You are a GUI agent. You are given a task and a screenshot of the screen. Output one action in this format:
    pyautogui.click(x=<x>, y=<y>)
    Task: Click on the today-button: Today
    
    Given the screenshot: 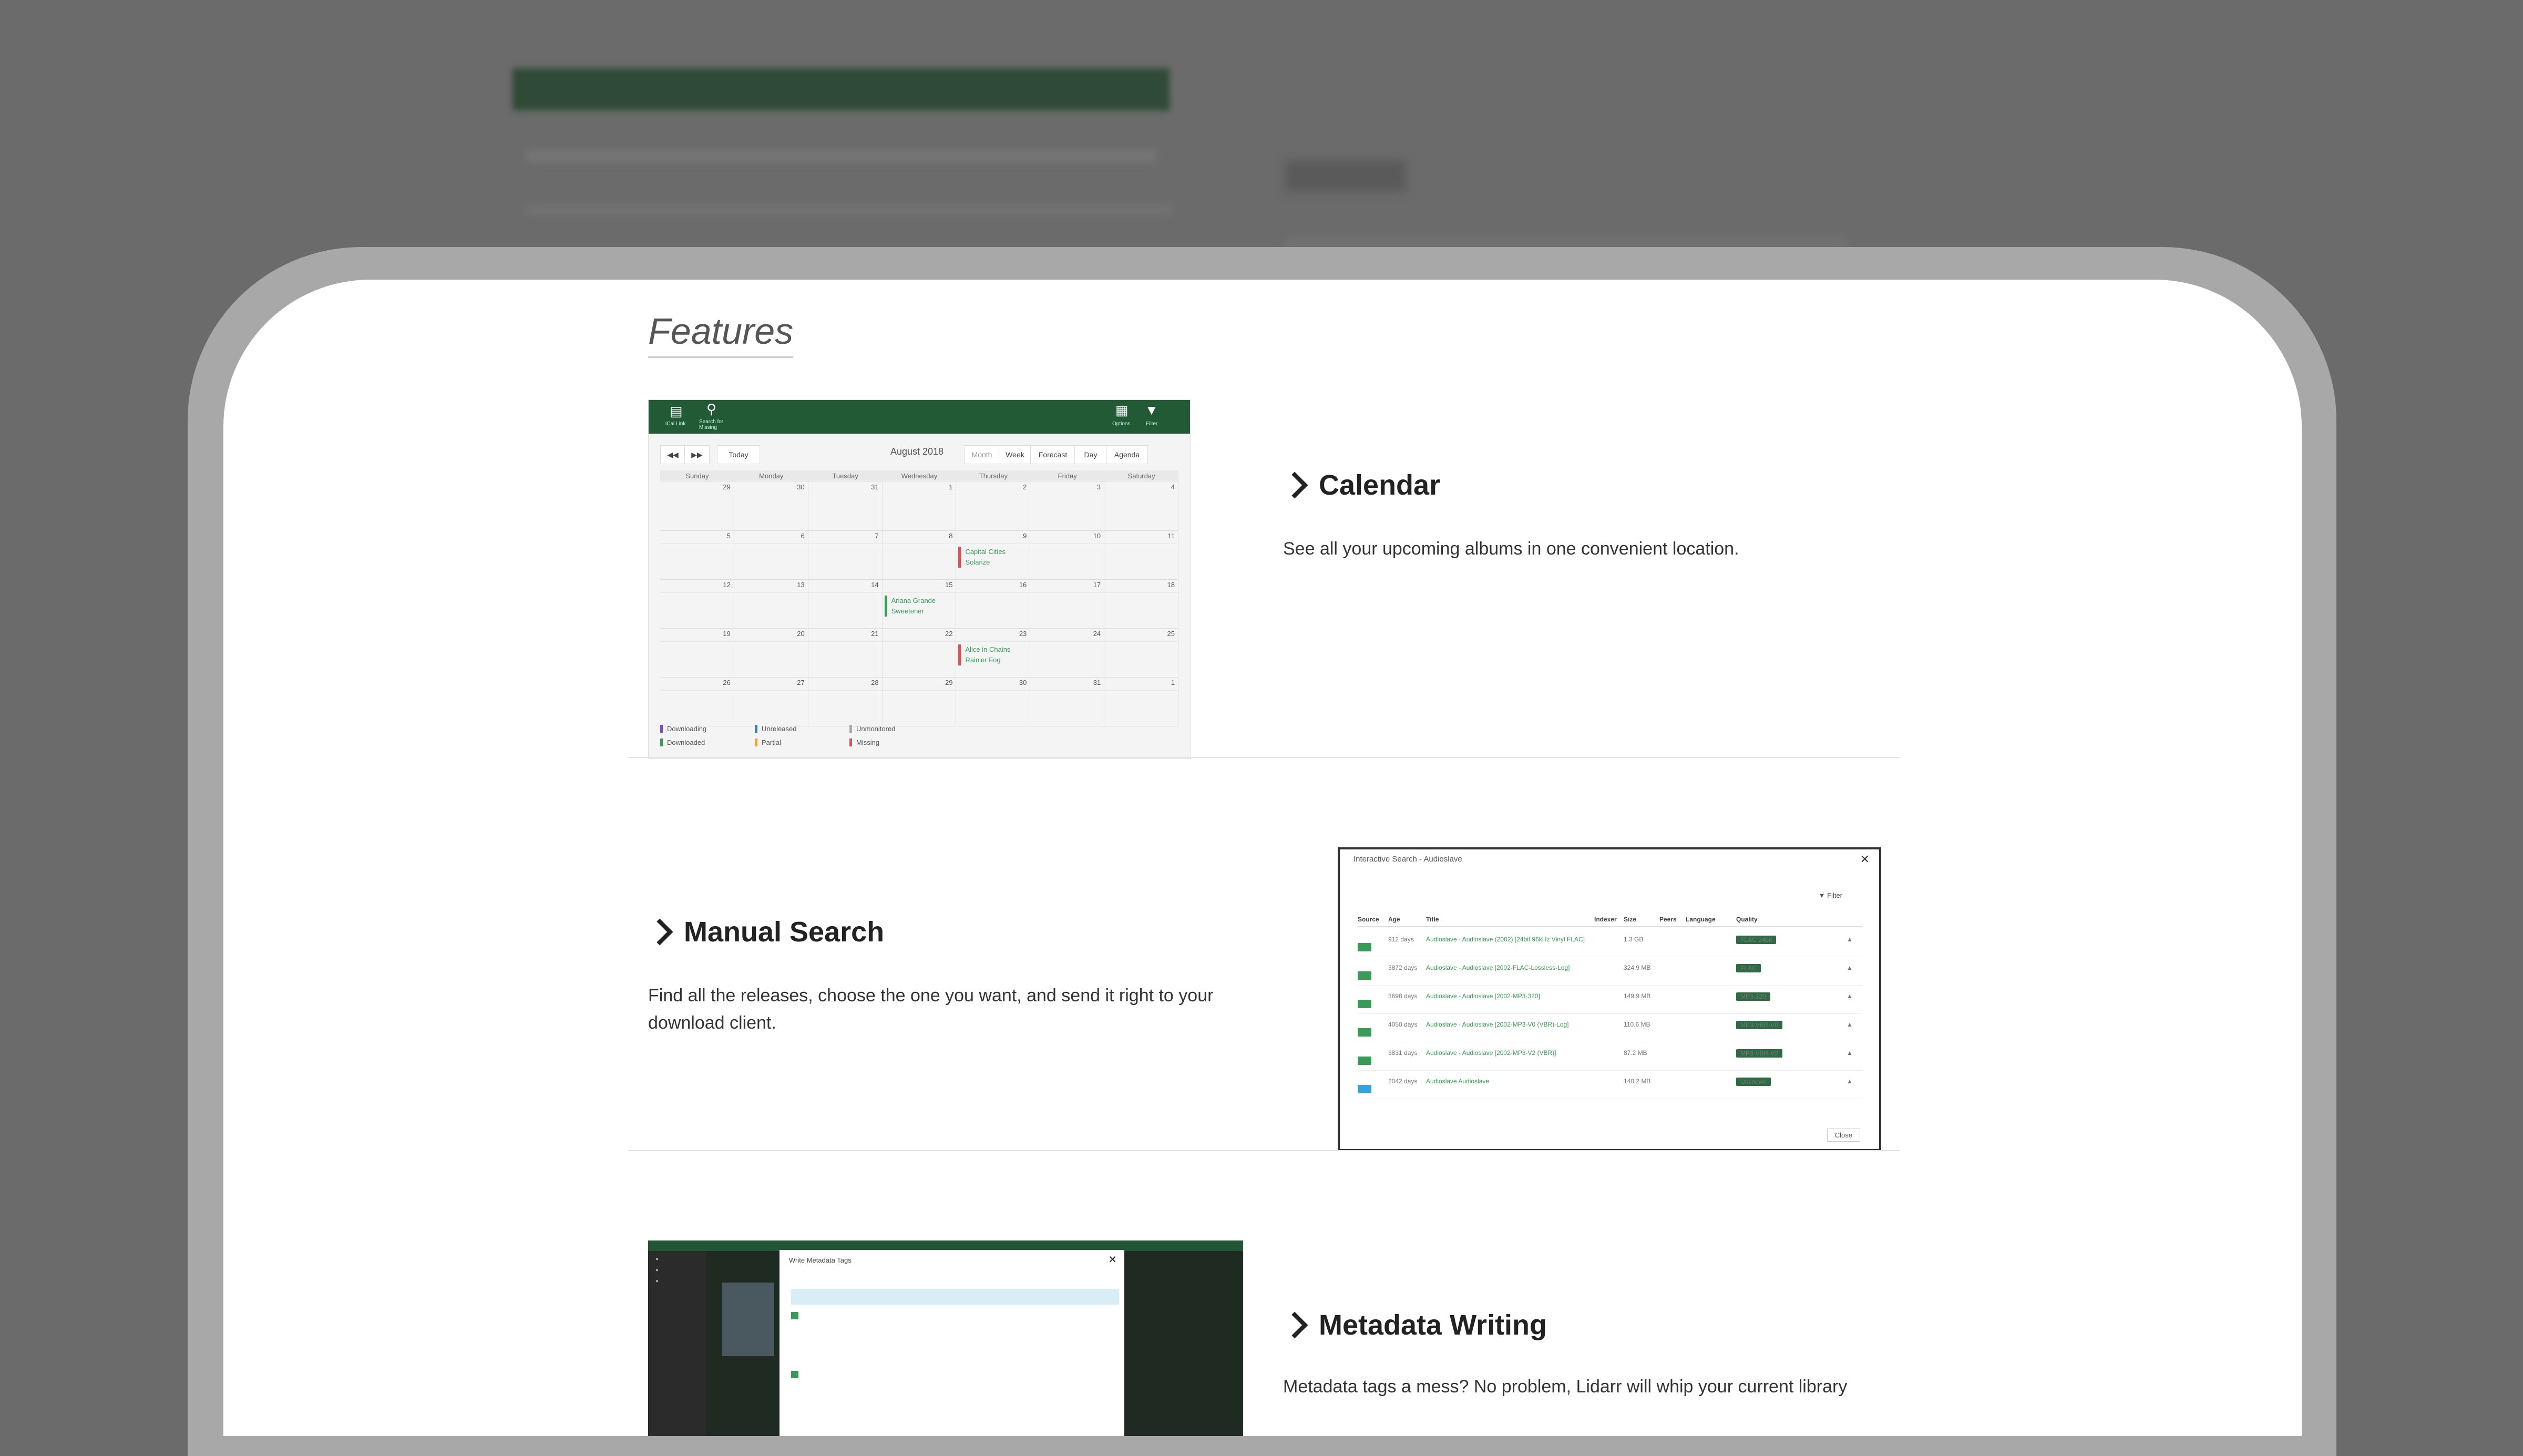 What is the action you would take?
    pyautogui.click(x=738, y=454)
    